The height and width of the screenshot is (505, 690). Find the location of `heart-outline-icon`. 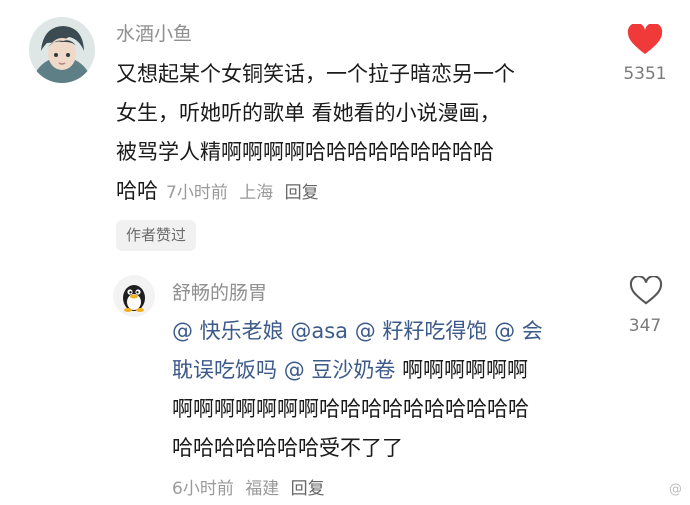

heart-outline-icon is located at coordinates (646, 290).